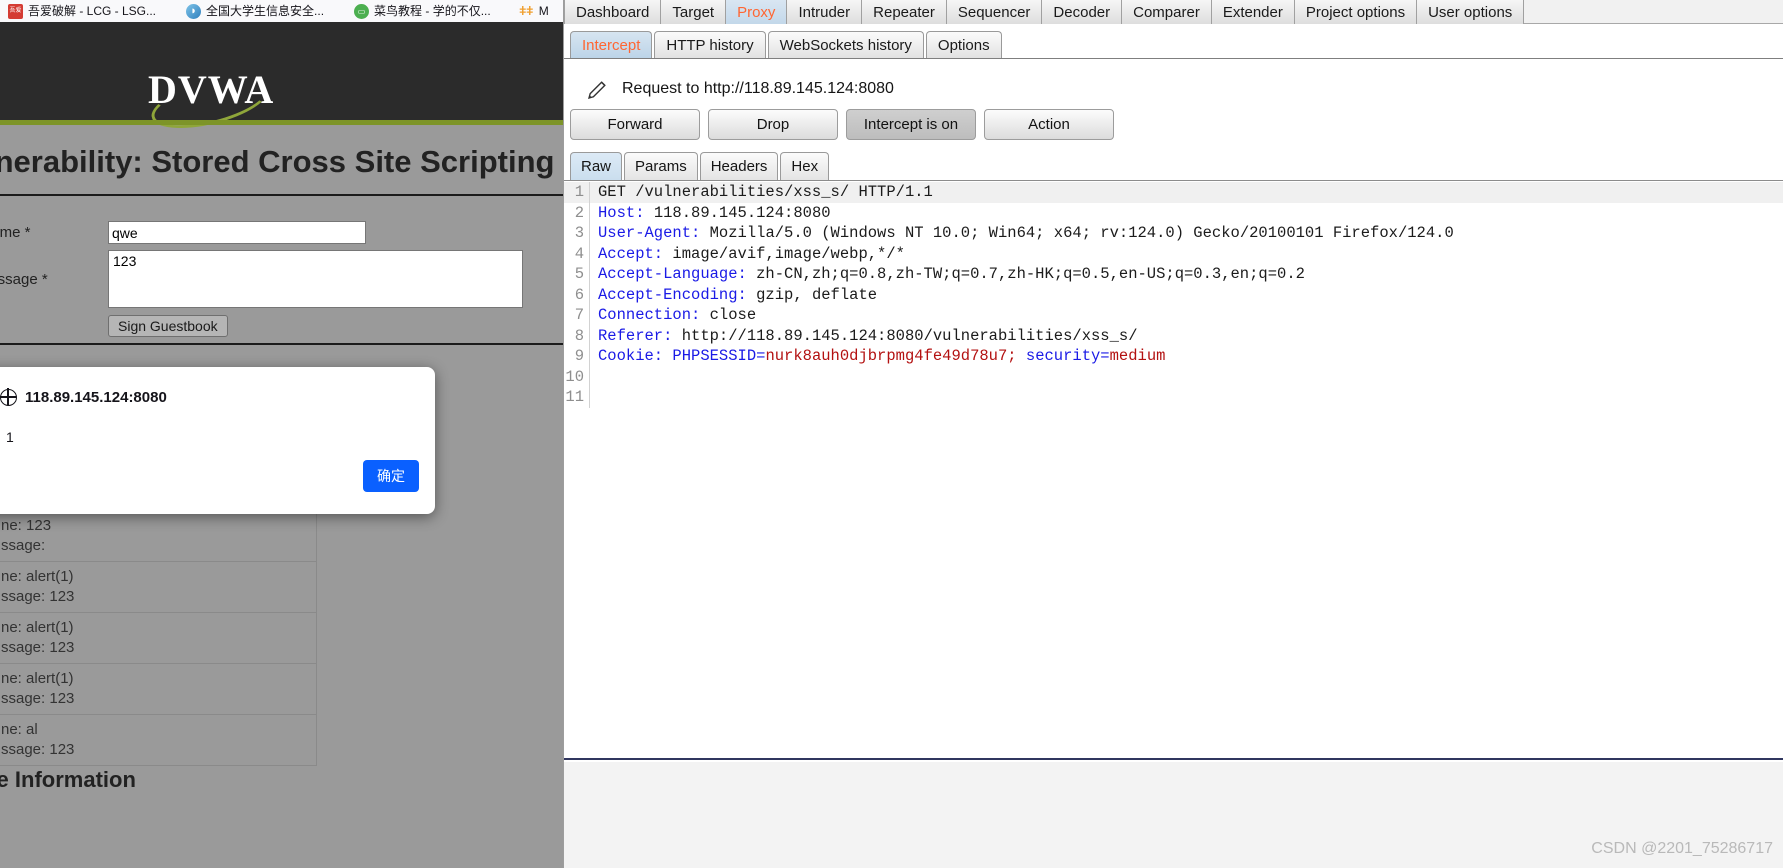  I want to click on request-line-text: Connection: close, so click(673, 315).